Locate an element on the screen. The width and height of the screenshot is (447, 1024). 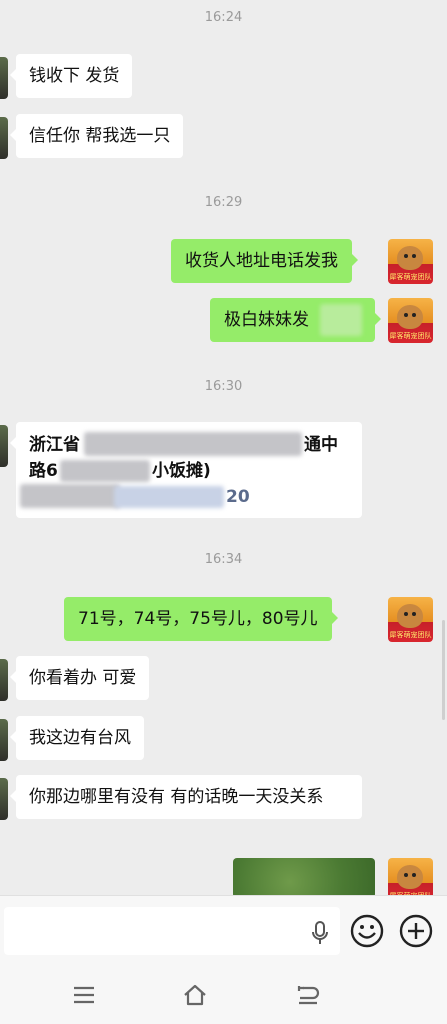
input-bar is located at coordinates (223, 931).